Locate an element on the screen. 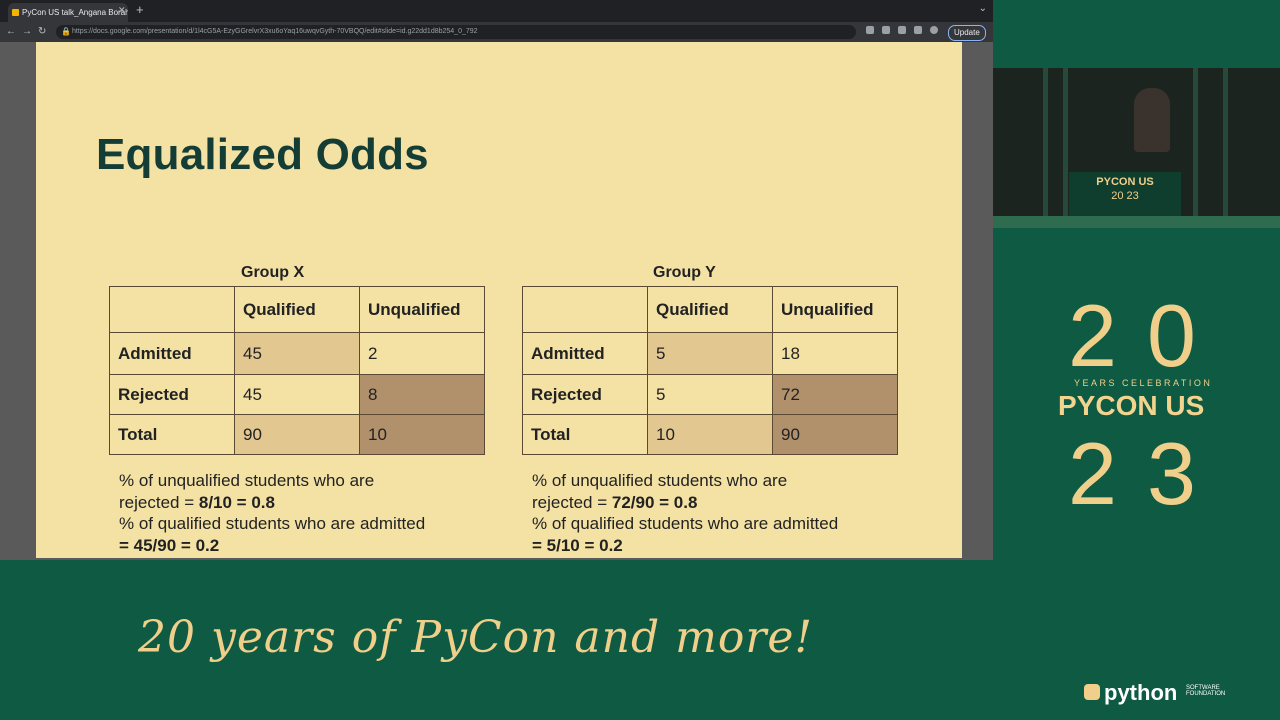 The width and height of the screenshot is (1280, 720). table-cell-highlight: 72 is located at coordinates (835, 394).